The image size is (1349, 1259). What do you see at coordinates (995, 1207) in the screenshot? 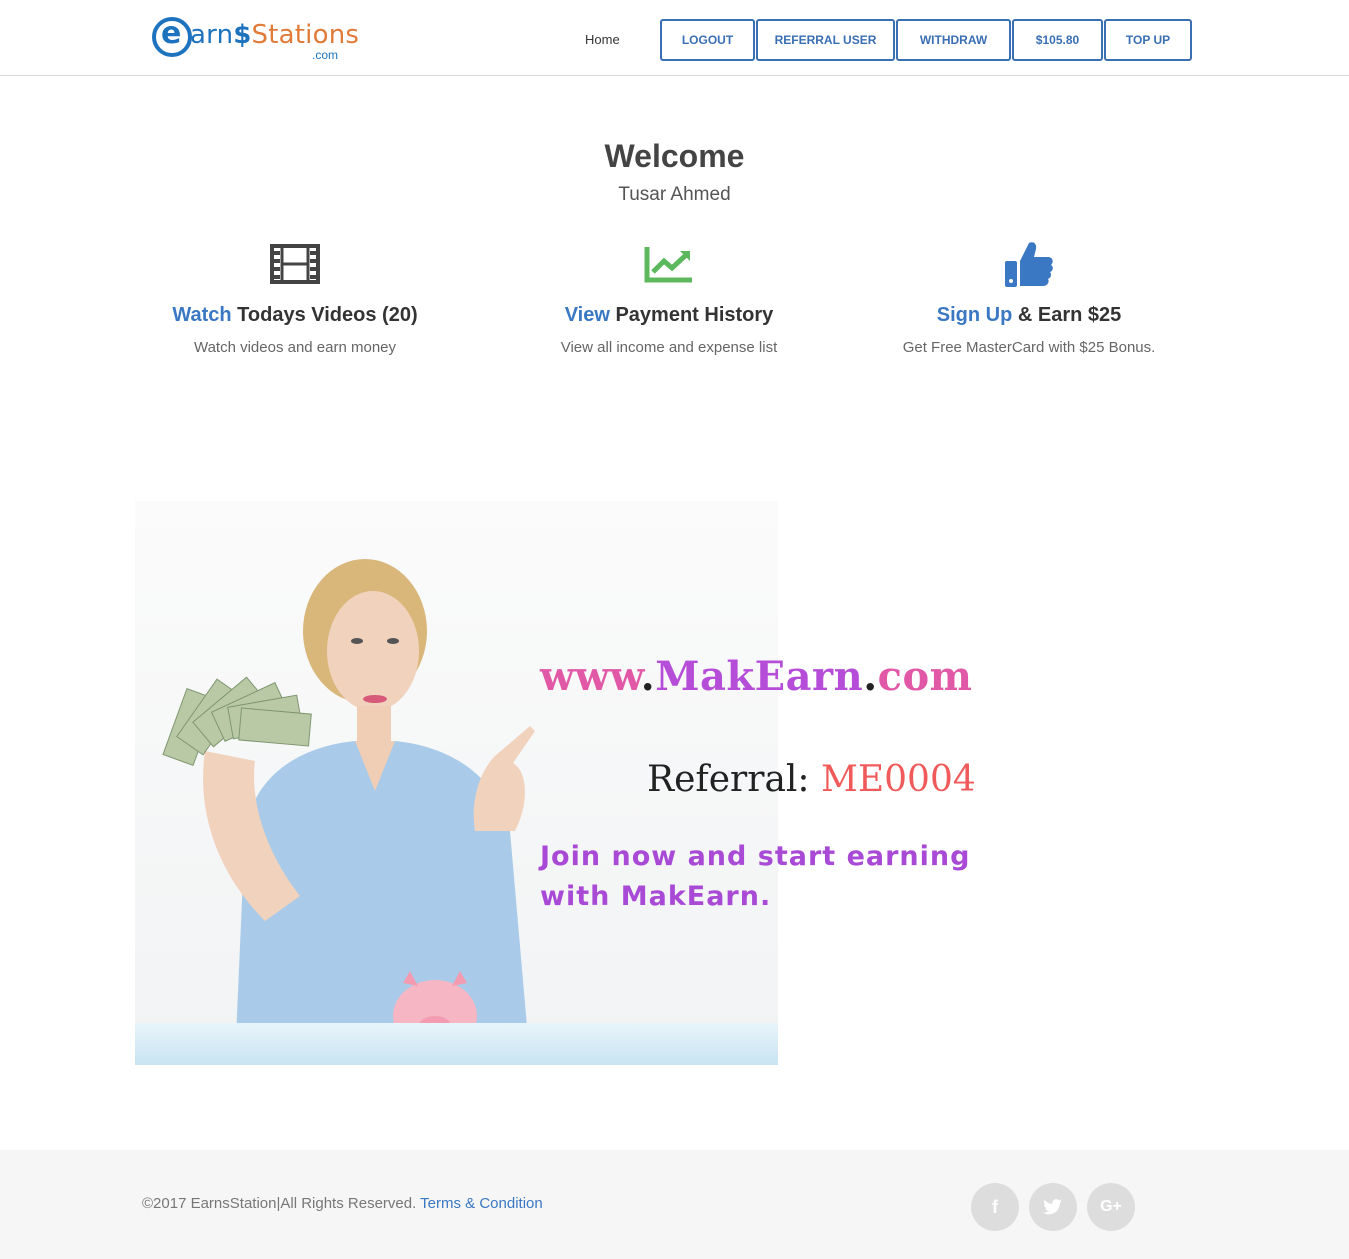
I see `facebook-icon: f` at bounding box center [995, 1207].